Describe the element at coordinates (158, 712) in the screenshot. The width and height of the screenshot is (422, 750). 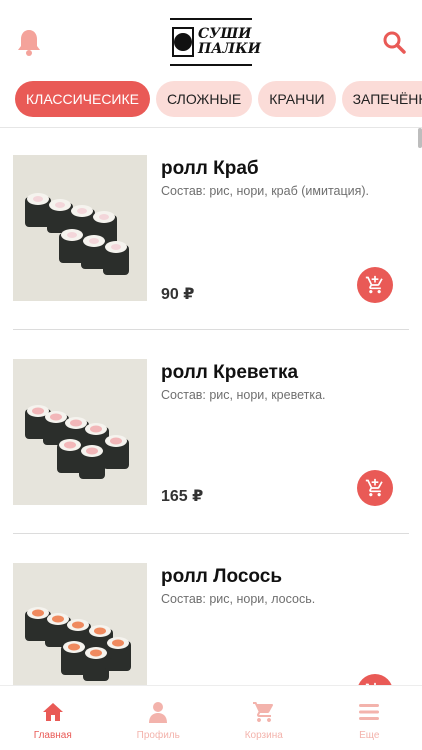
I see `user-icon` at that location.